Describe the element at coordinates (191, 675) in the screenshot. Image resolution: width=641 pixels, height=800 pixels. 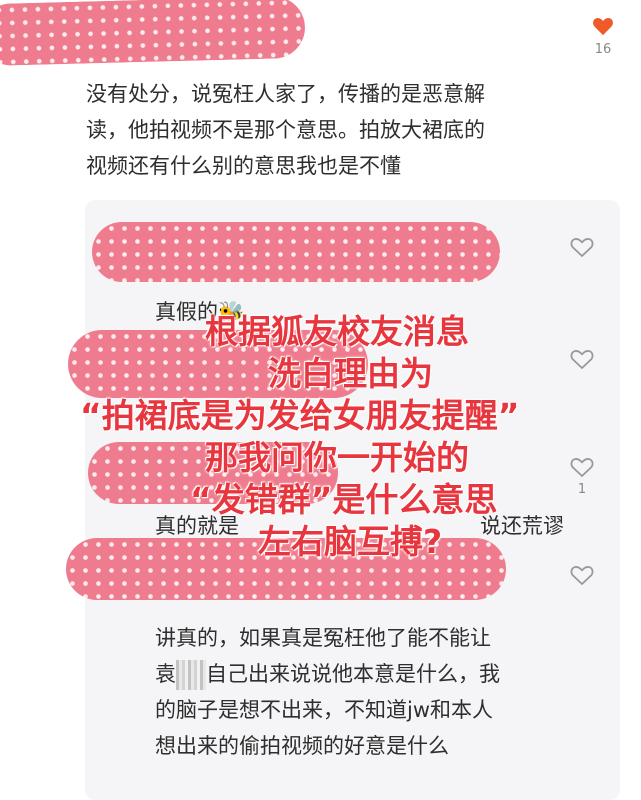
I see `mosaic-redaction` at that location.